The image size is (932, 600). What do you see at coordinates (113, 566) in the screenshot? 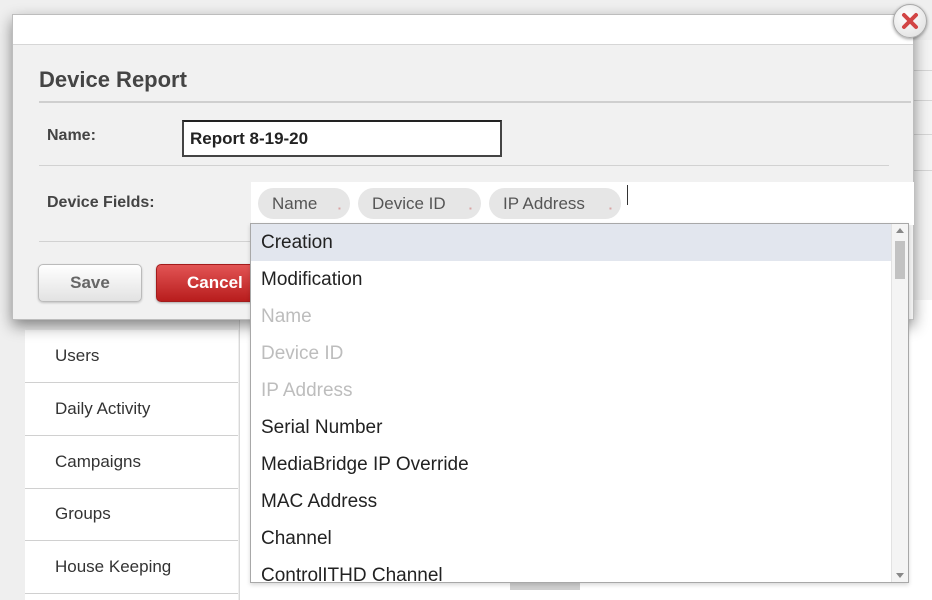
I see `sidebar-item-label: House Keeping` at bounding box center [113, 566].